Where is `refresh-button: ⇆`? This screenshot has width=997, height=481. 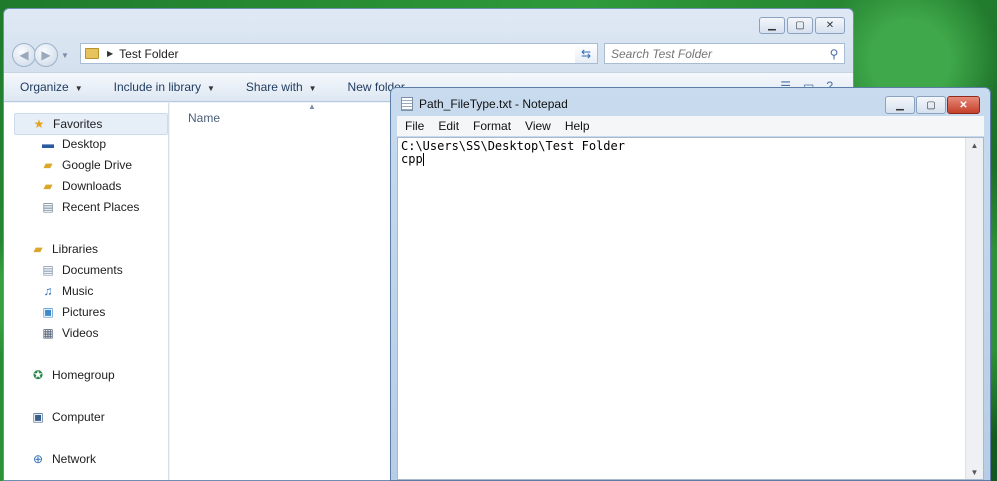 refresh-button: ⇆ is located at coordinates (586, 53).